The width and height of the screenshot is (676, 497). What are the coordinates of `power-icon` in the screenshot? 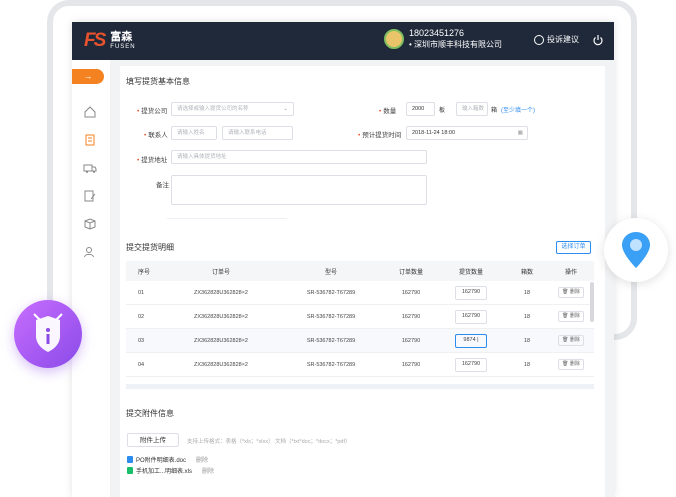 It's located at (598, 40).